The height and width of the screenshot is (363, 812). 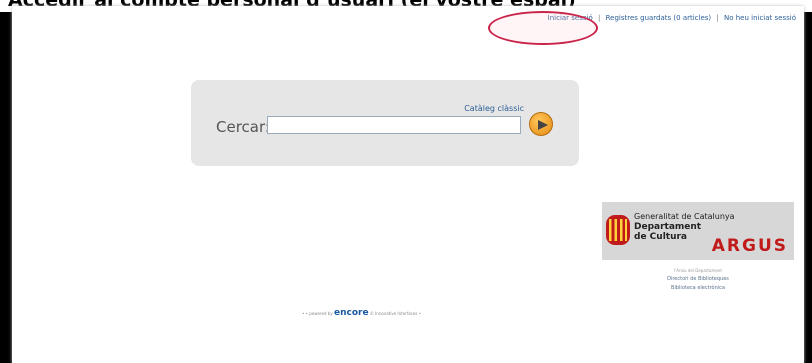 I want to click on library-directory-link: Directori de Biblioteques, so click(x=698, y=279).